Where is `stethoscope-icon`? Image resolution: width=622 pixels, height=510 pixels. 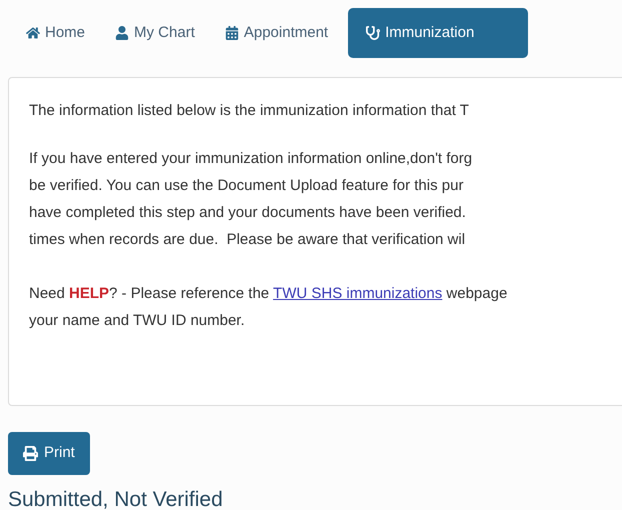
stethoscope-icon is located at coordinates (373, 33).